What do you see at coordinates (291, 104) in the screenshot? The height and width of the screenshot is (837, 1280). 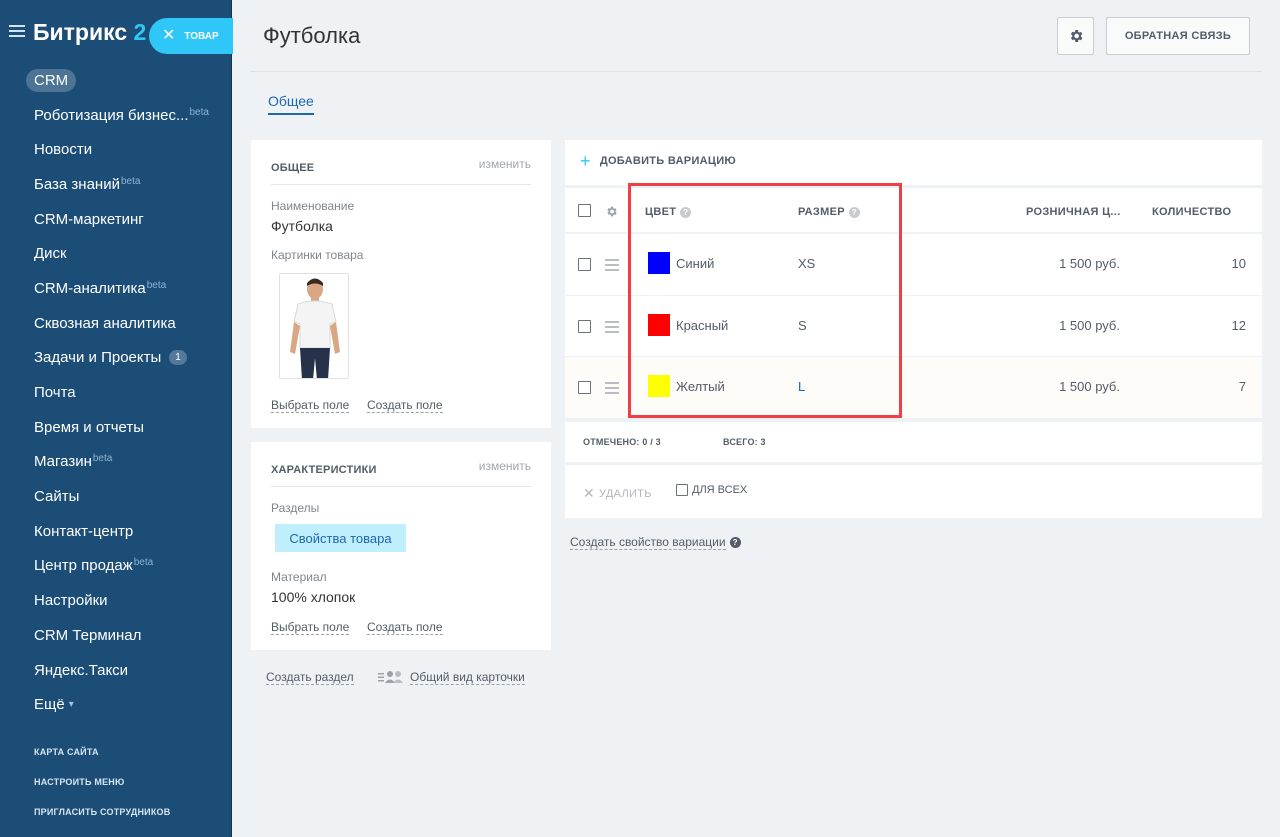 I see `tab-general: Общее` at bounding box center [291, 104].